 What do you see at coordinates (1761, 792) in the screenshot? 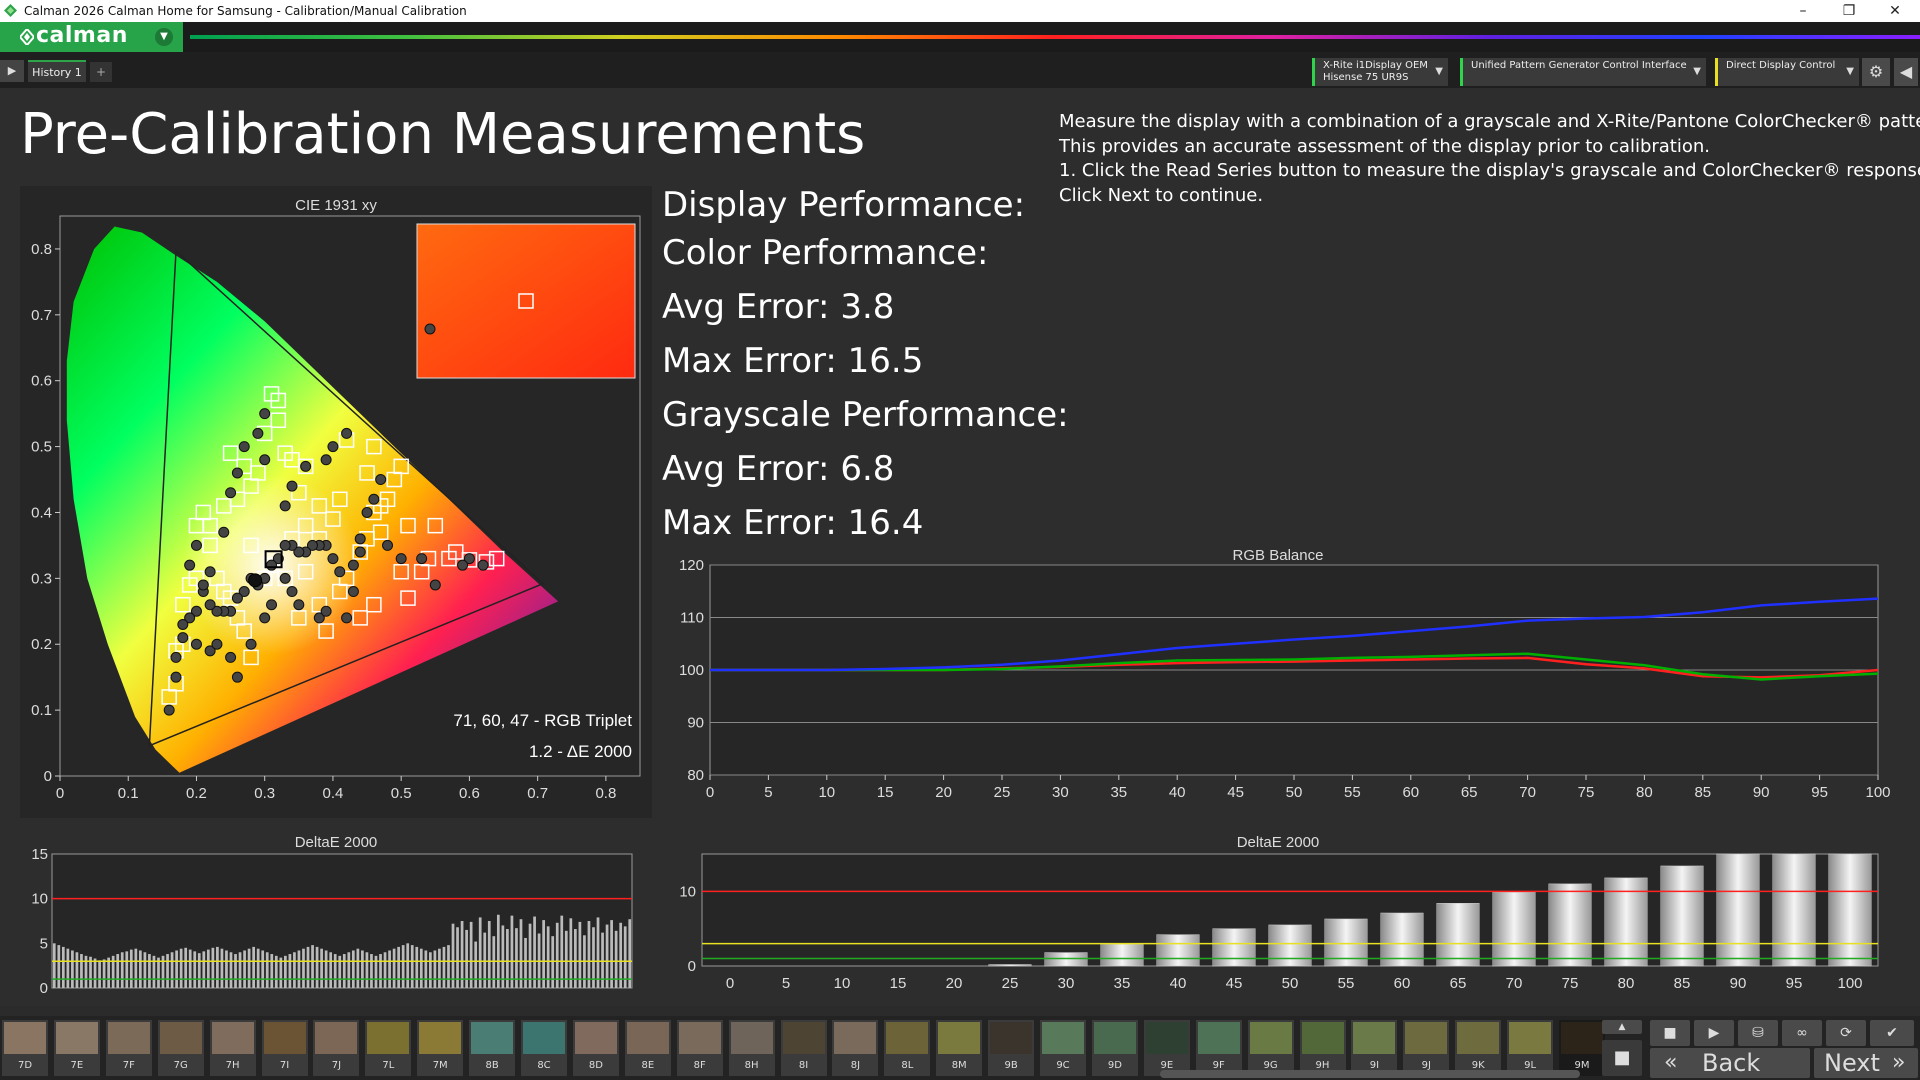
I see `x-tick-label: 90` at bounding box center [1761, 792].